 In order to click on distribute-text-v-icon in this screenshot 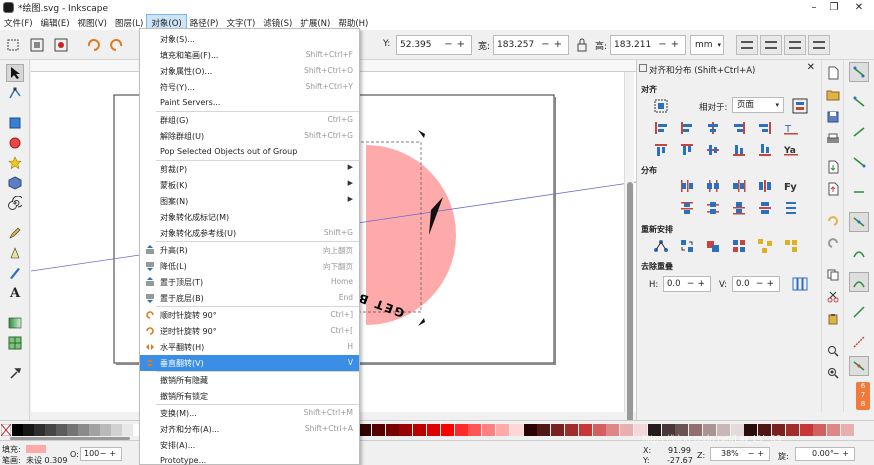, I will do `click(791, 208)`.